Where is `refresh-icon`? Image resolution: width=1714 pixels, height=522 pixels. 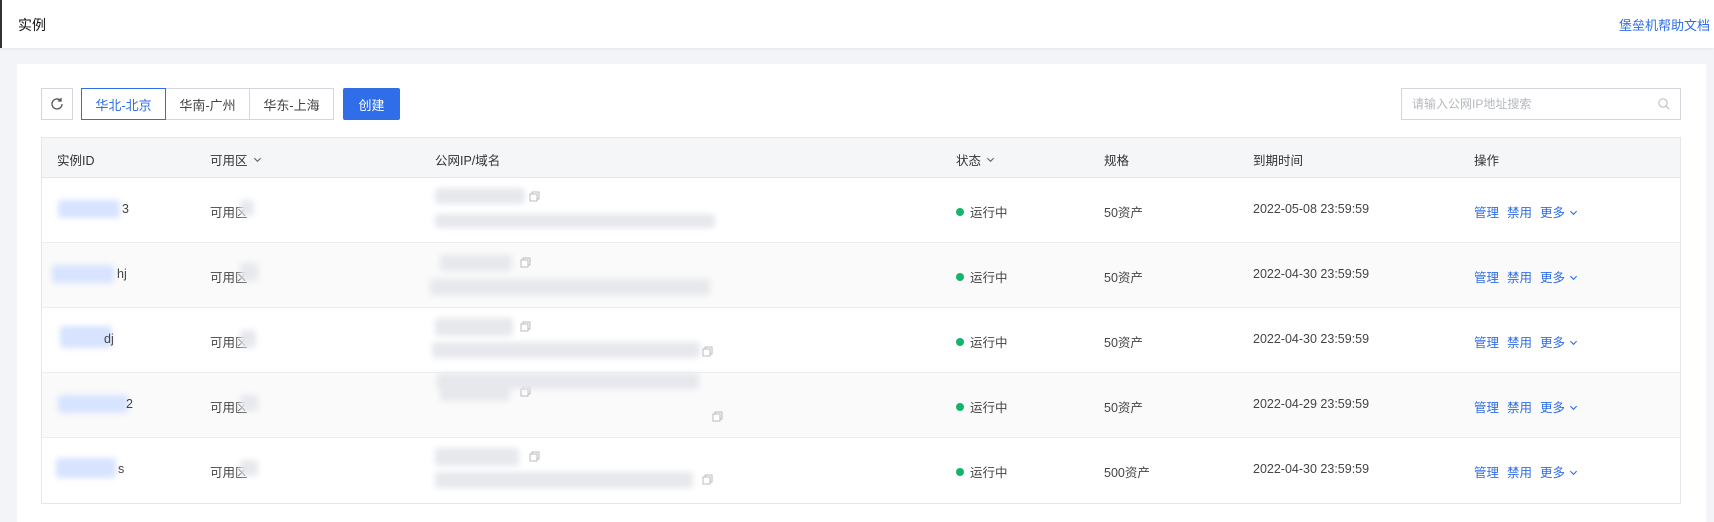 refresh-icon is located at coordinates (57, 104).